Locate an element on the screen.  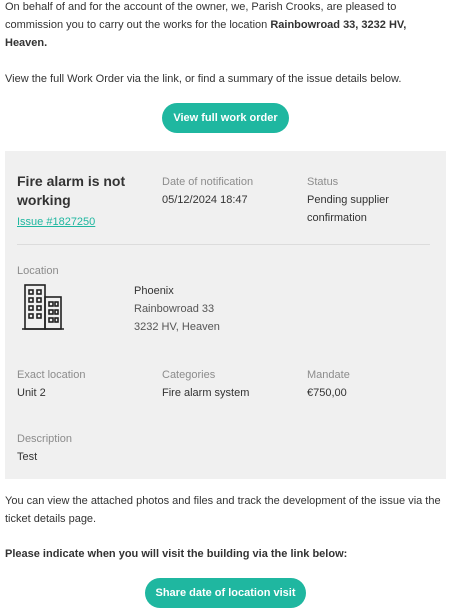
exact-location-label: Exact location is located at coordinates (51, 375).